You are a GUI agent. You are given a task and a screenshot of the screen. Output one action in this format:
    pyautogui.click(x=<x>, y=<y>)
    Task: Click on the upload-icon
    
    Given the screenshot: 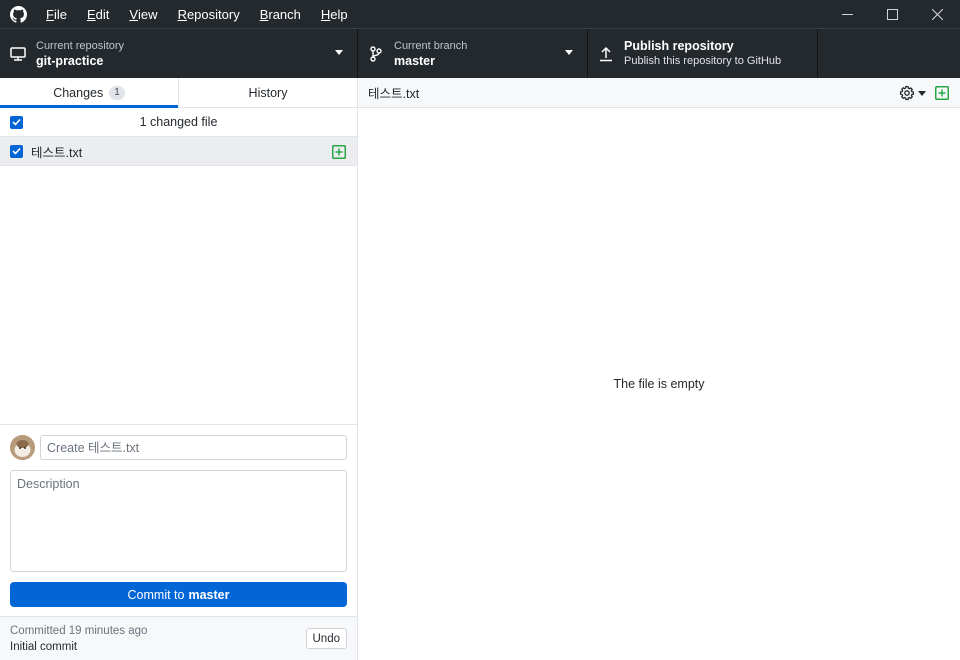 What is the action you would take?
    pyautogui.click(x=606, y=54)
    